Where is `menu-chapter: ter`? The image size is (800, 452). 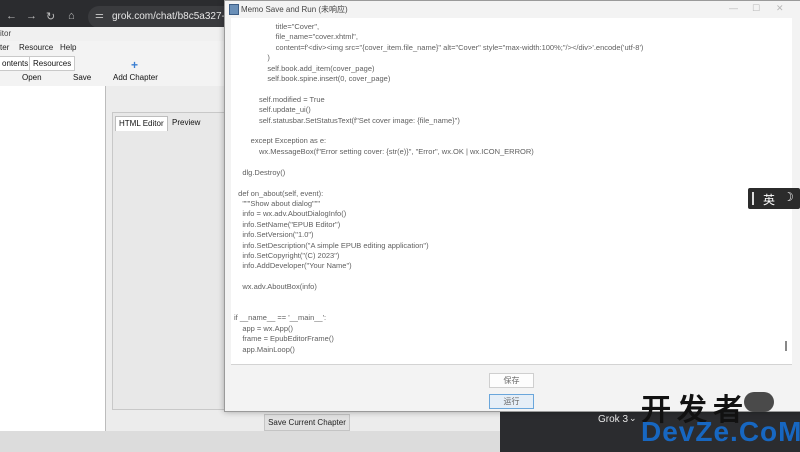
menu-chapter: ter is located at coordinates (4, 47).